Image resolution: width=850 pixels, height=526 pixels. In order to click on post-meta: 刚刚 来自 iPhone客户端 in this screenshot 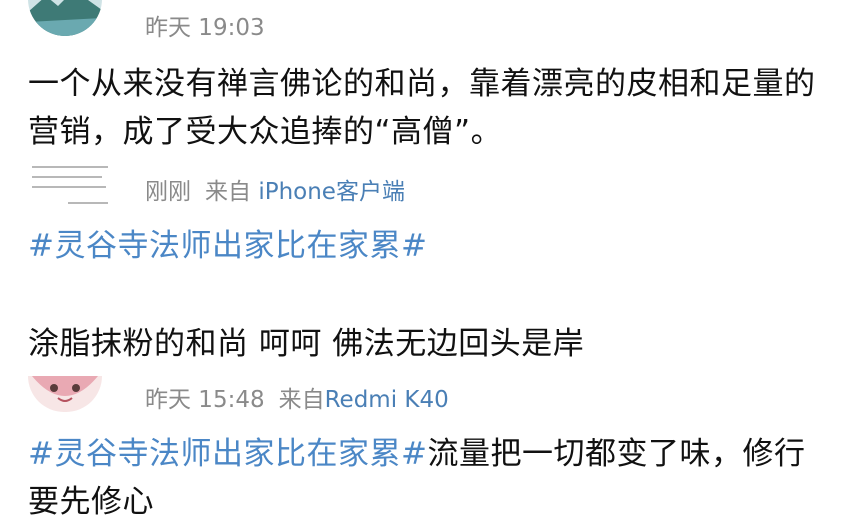, I will do `click(275, 189)`.